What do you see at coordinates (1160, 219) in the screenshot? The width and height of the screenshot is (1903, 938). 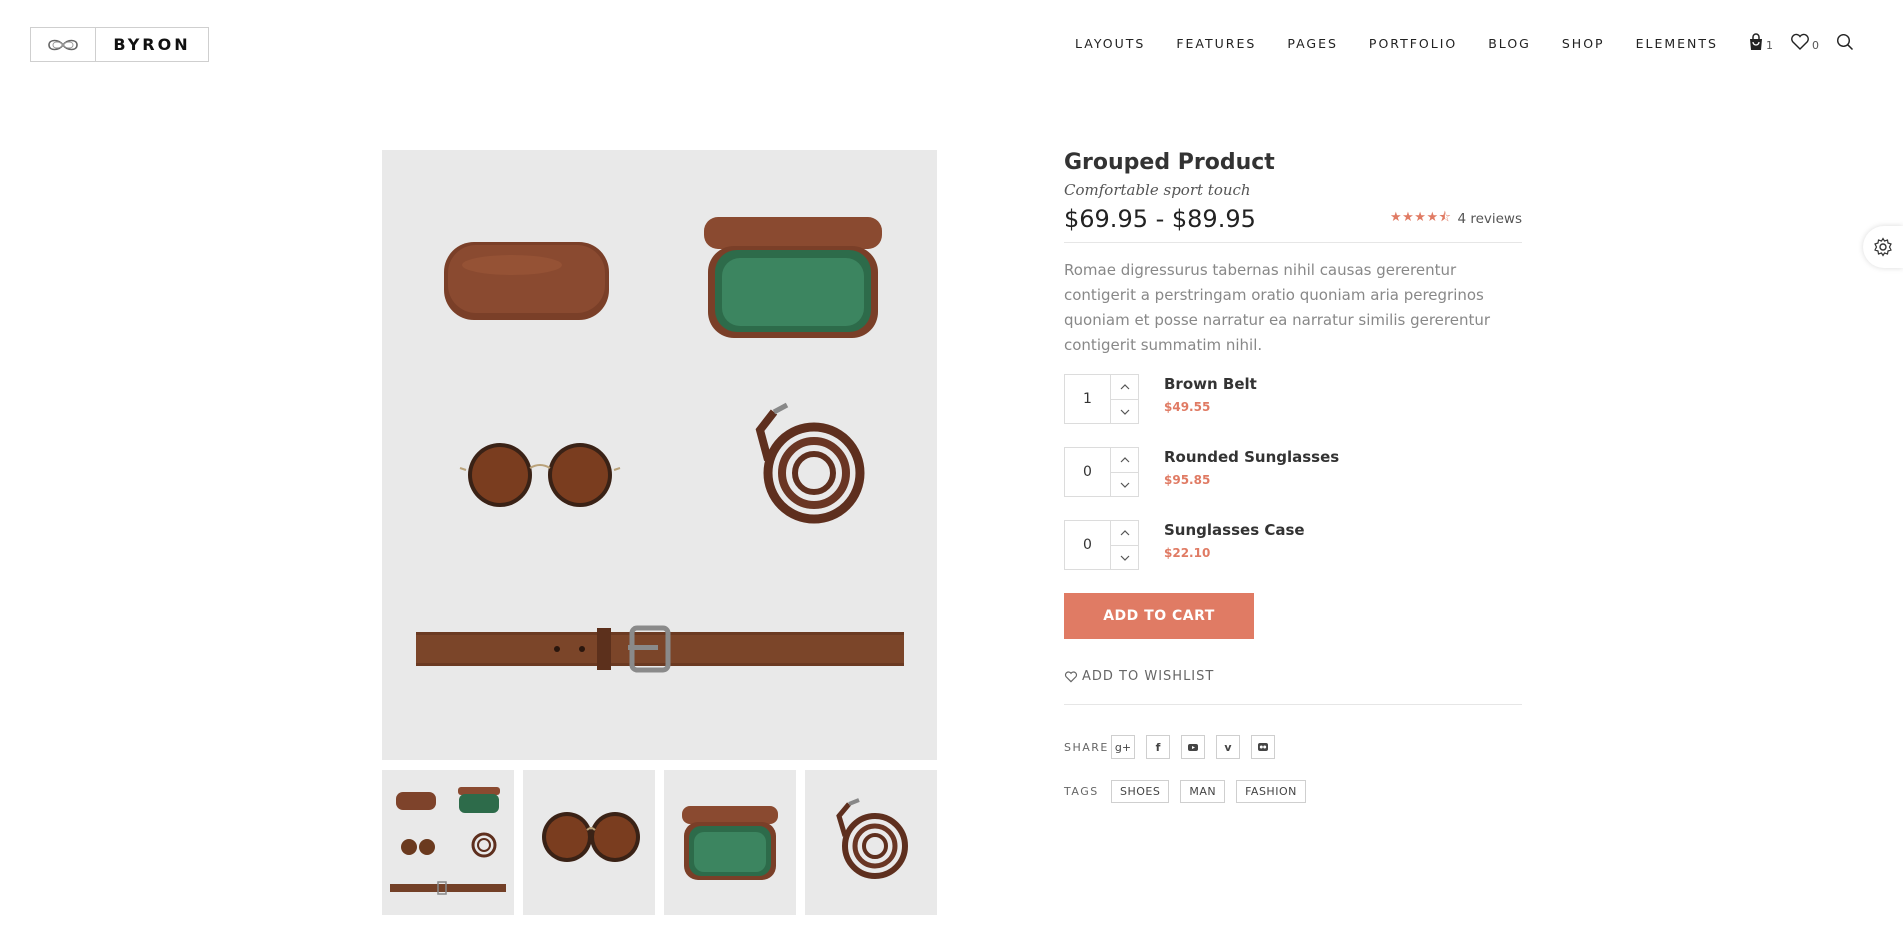 I see `product-price: $69.95 - $89.95` at bounding box center [1160, 219].